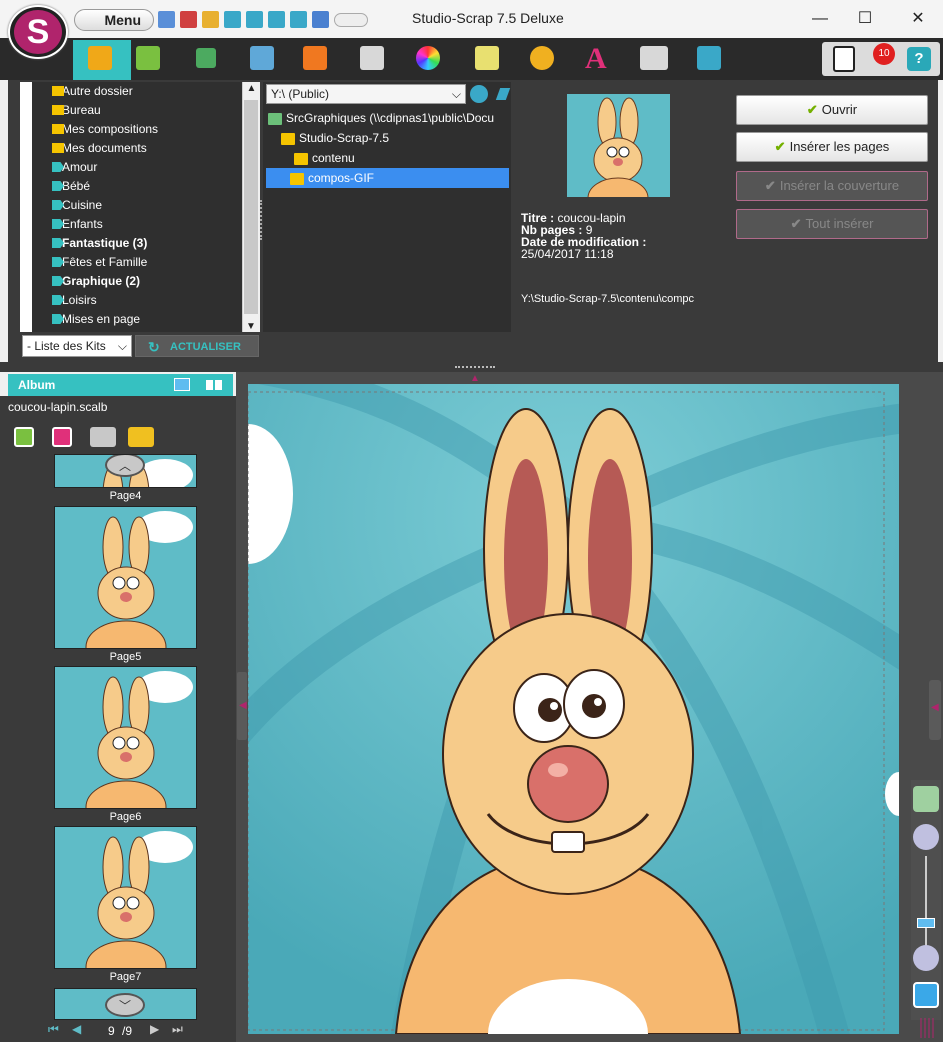  What do you see at coordinates (388, 118) in the screenshot?
I see `folder-tree-item: SrcGraphiques (\\cdipnas1\public\Docu` at bounding box center [388, 118].